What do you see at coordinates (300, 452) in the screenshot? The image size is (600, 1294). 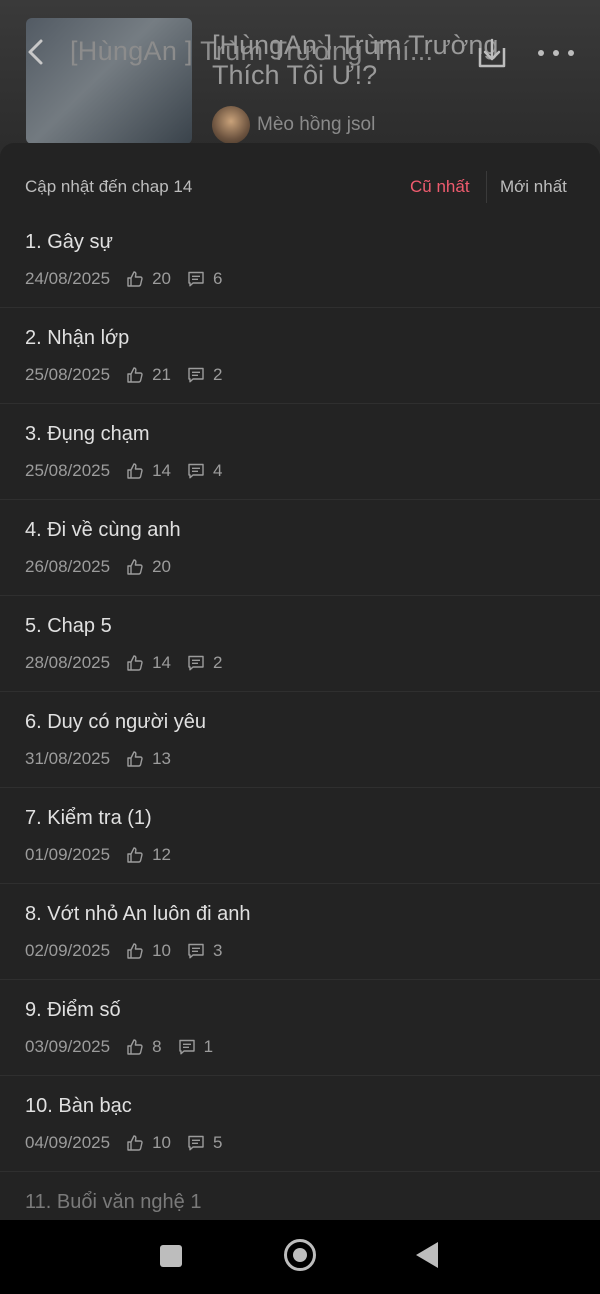 I see `chapter-row: 3. Đụng chạm 25/08/2025 14 4` at bounding box center [300, 452].